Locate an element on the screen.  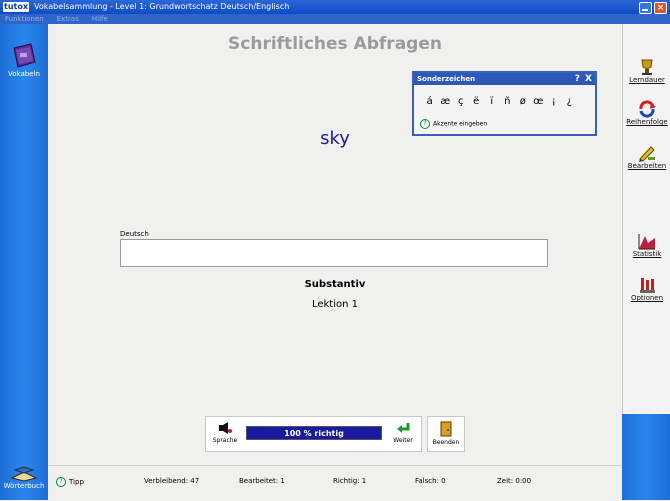
exit-button: Beenden is located at coordinates (446, 434).